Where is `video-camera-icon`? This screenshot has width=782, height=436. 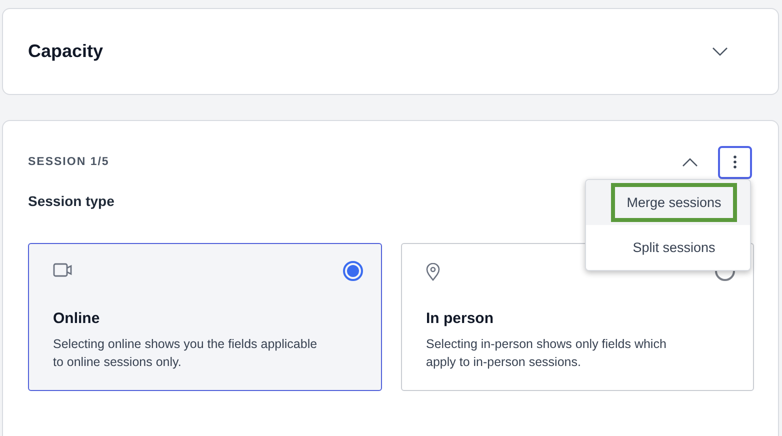 video-camera-icon is located at coordinates (63, 270).